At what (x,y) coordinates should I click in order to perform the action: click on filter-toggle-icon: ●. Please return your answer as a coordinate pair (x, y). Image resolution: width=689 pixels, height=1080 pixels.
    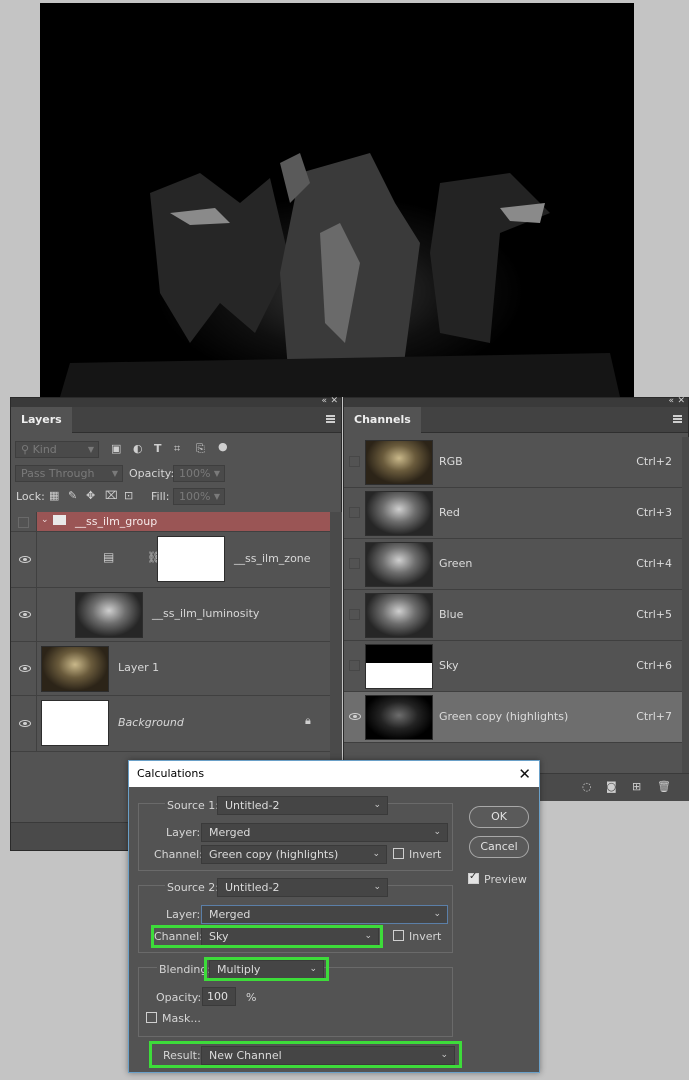
    Looking at the image, I should click on (223, 446).